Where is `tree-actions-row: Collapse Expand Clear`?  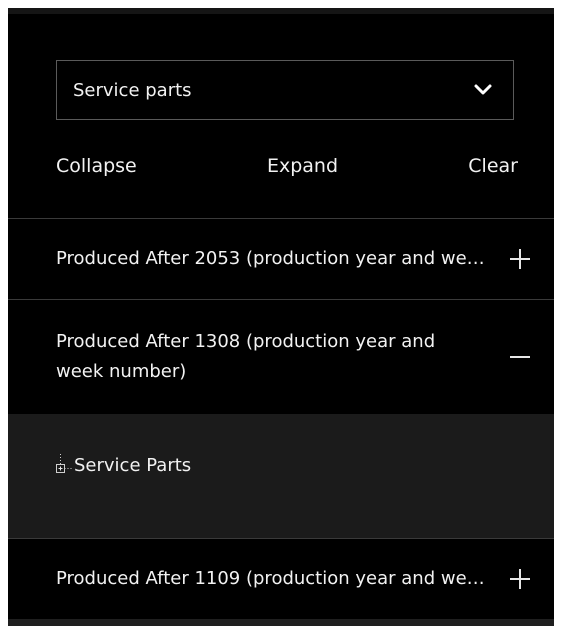 tree-actions-row: Collapse Expand Clear is located at coordinates (287, 166).